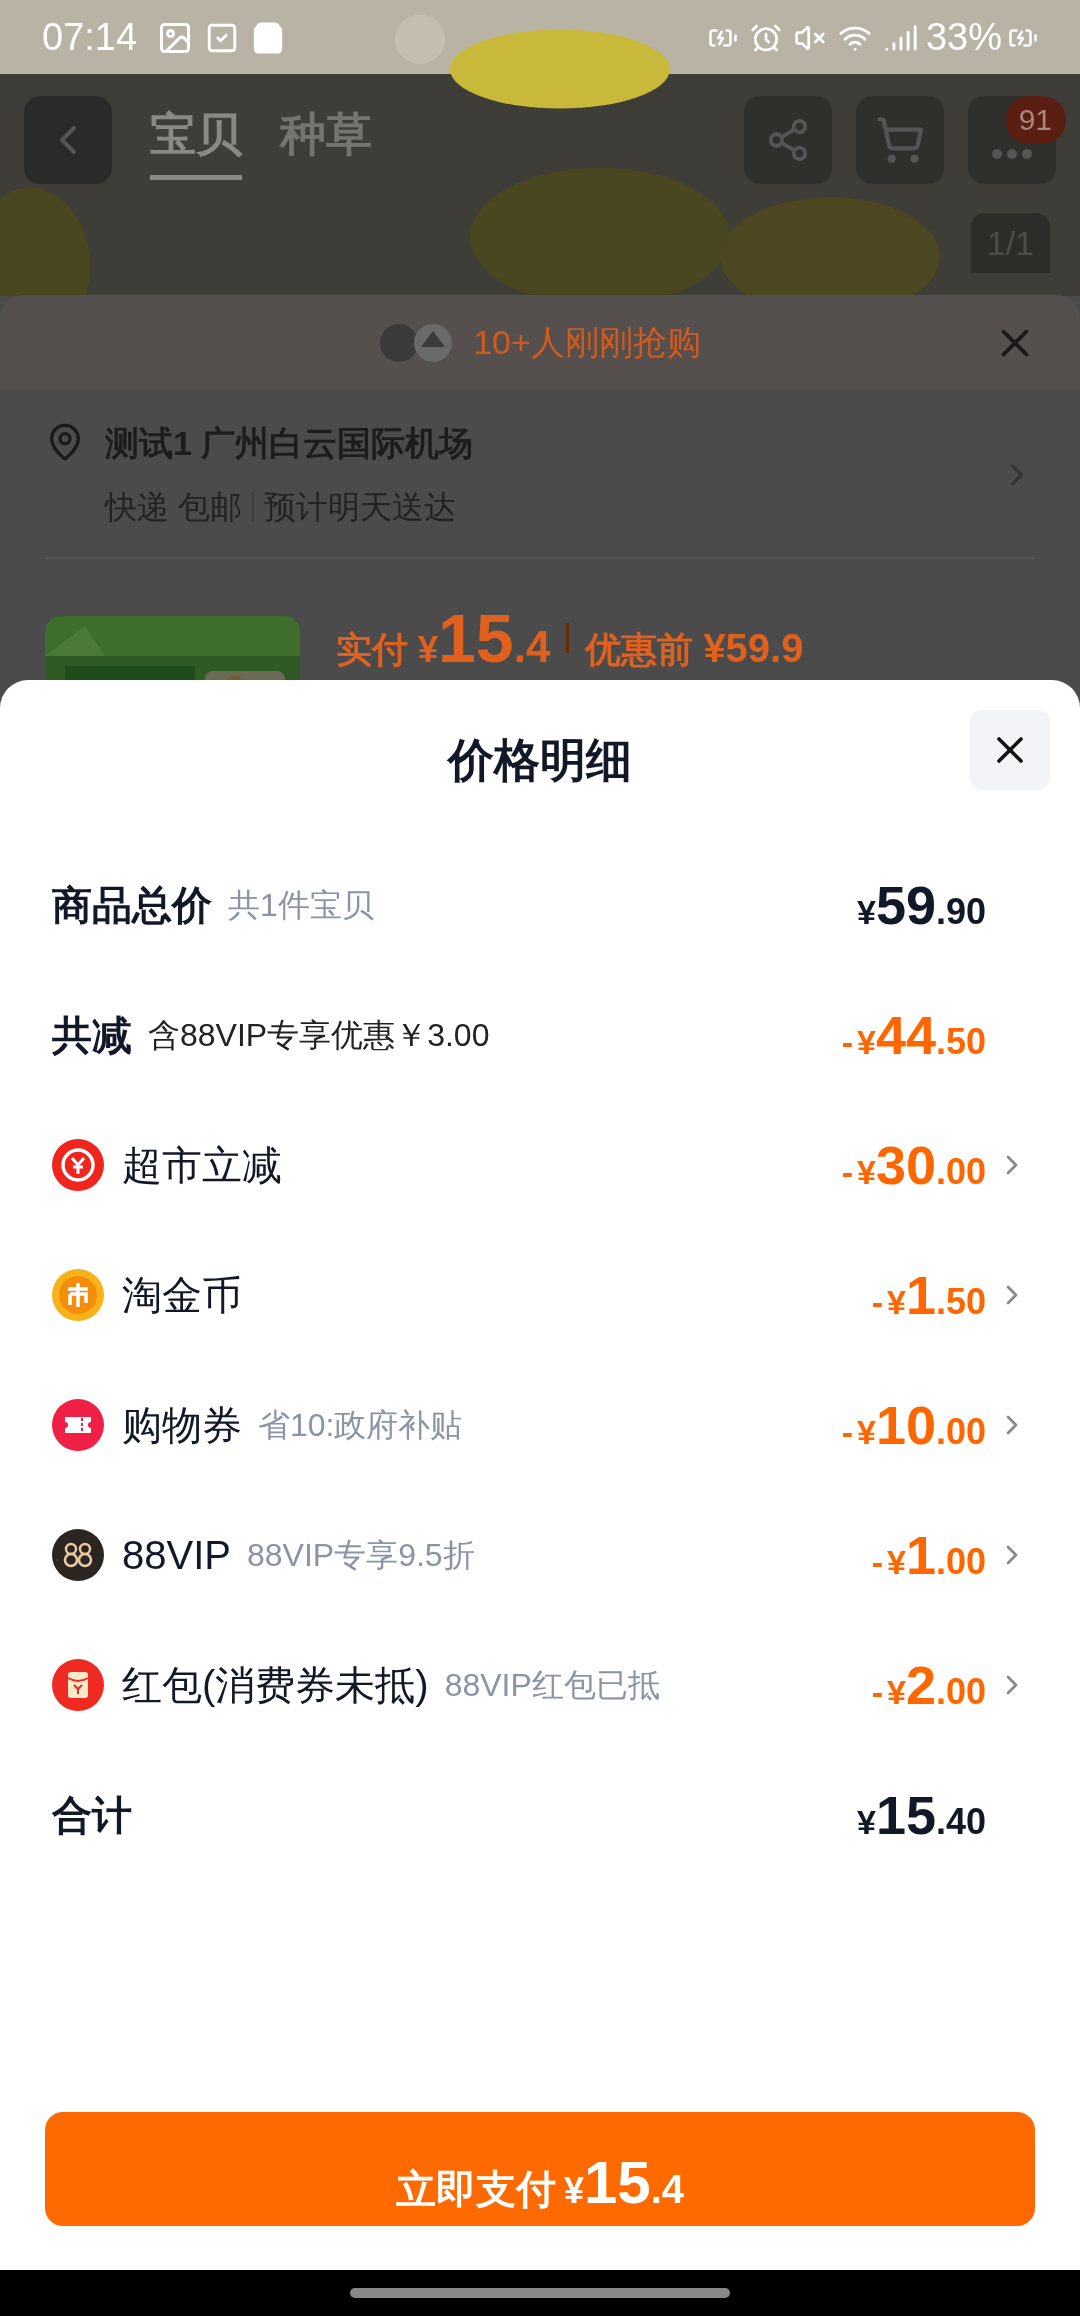  Describe the element at coordinates (928, 1295) in the screenshot. I see `row-amount: -¥1.50` at that location.